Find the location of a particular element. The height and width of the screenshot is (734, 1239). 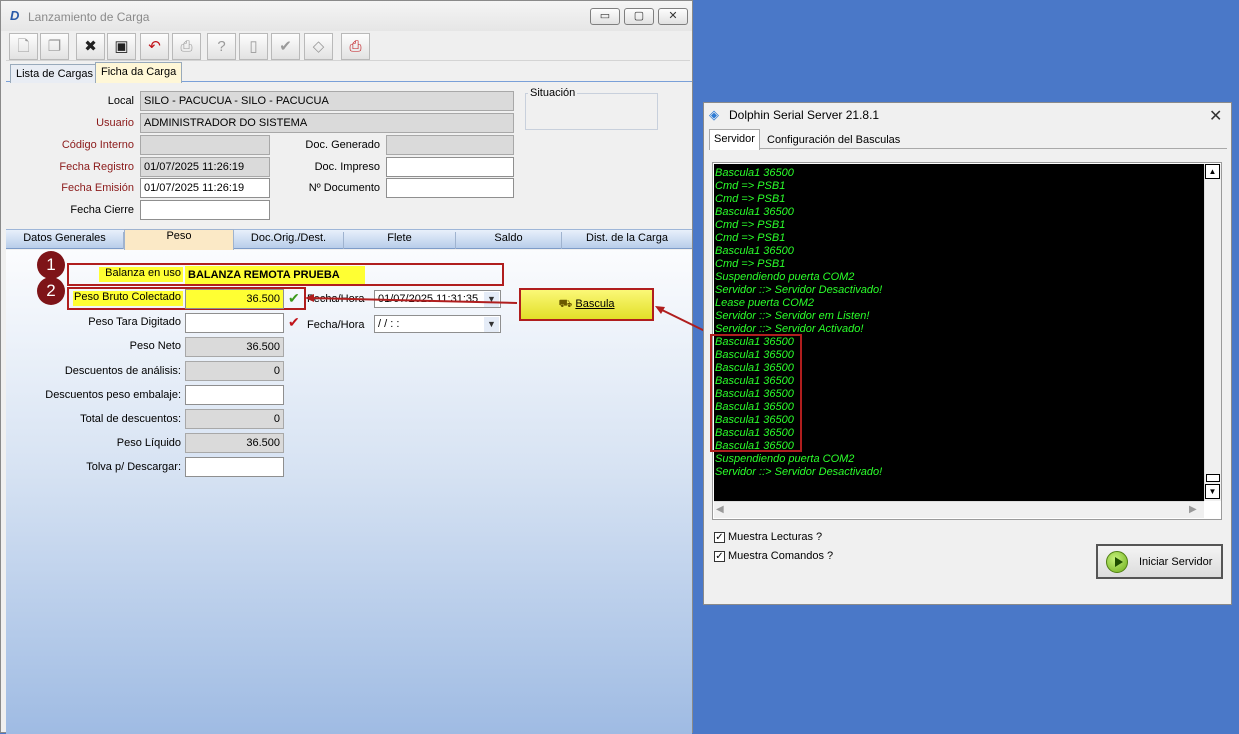

iniciar-servidor-button: Iniciar Servidor is located at coordinates (1159, 561).